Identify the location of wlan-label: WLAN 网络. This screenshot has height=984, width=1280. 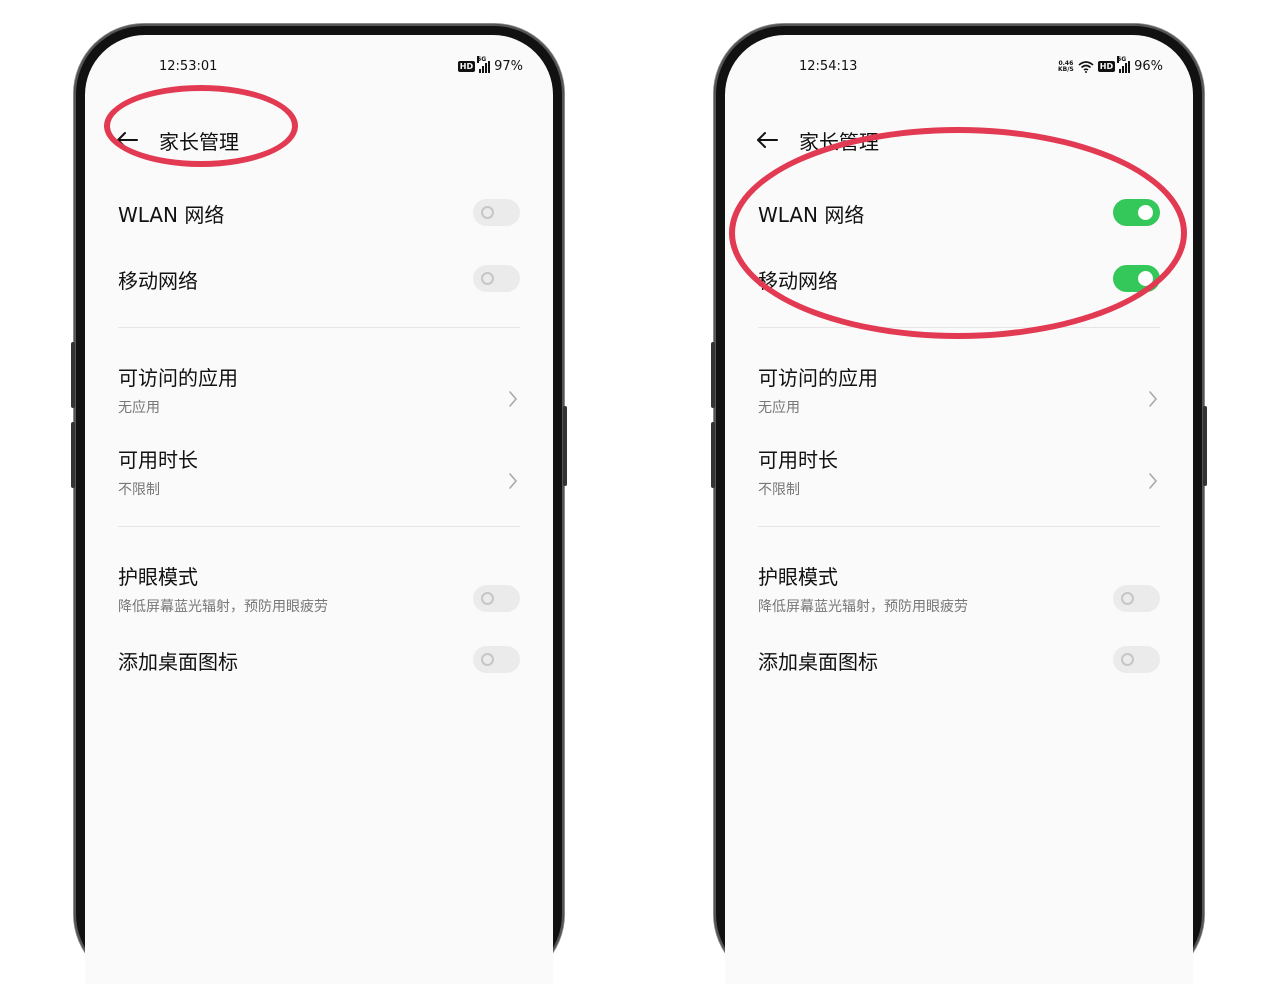
(171, 215).